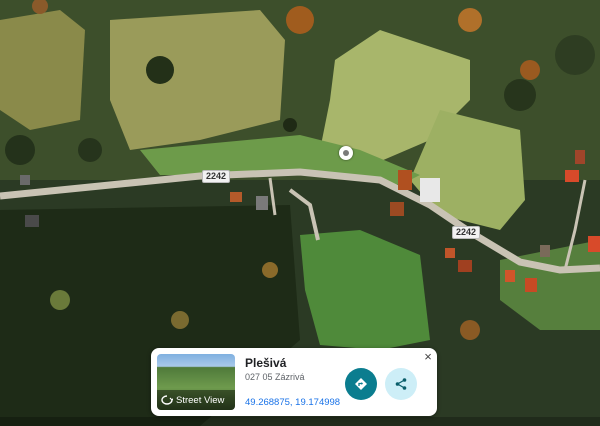 This screenshot has width=600, height=426. Describe the element at coordinates (346, 153) in the screenshot. I see `location-pin-icon` at that location.